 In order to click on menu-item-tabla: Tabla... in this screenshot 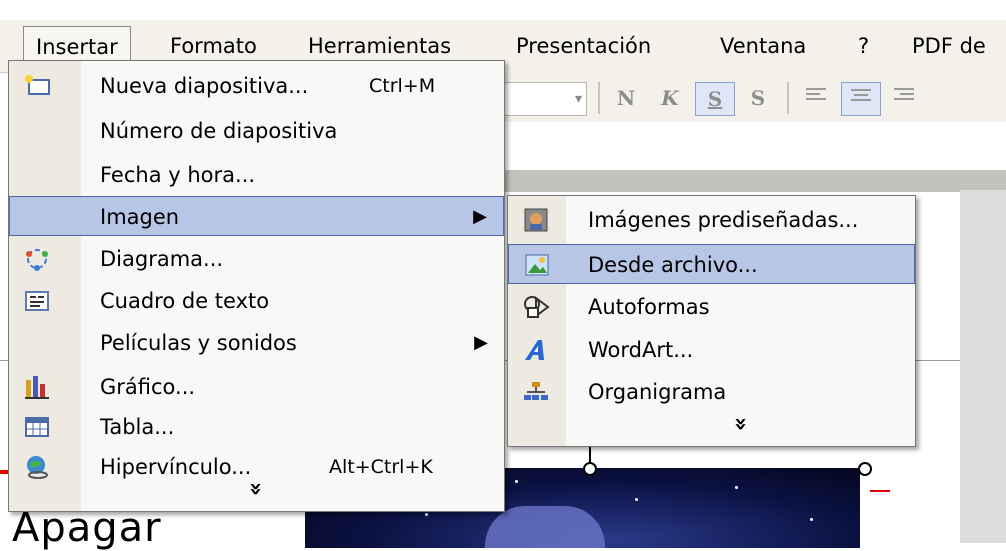, I will do `click(256, 427)`.